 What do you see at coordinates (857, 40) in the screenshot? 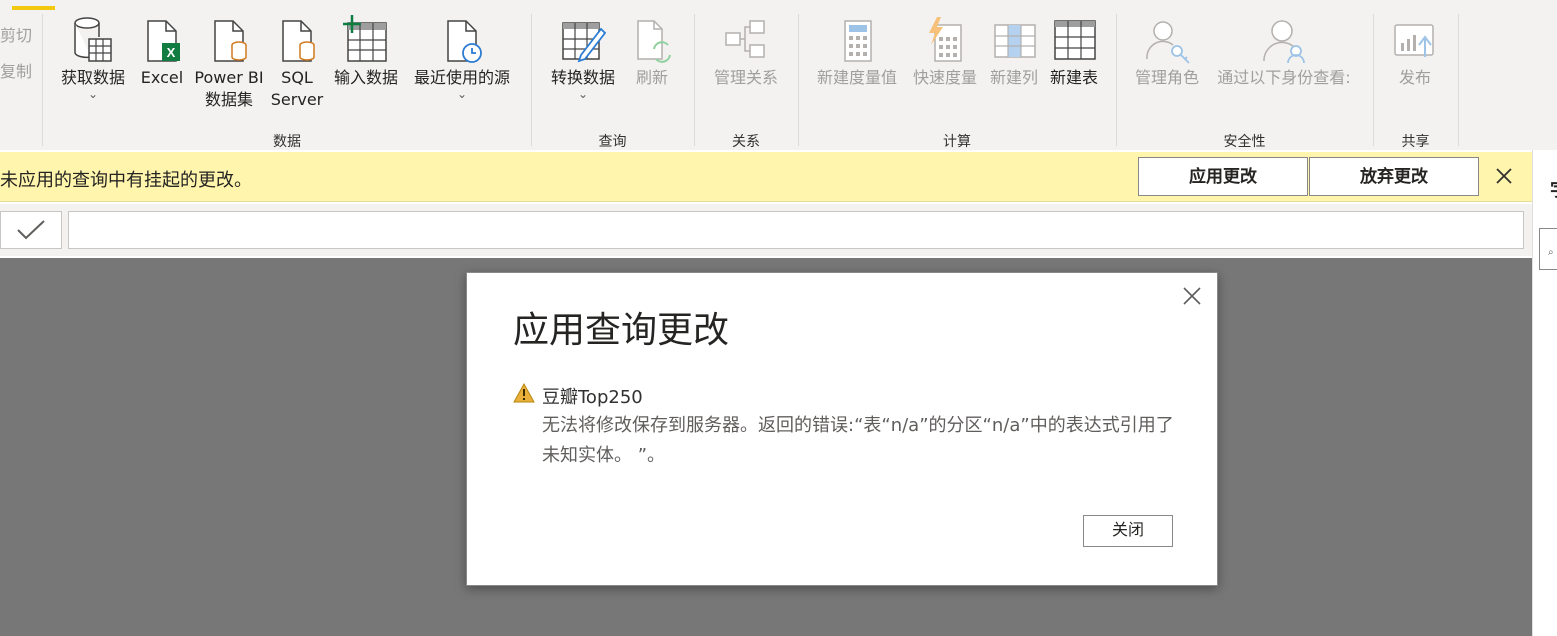
I see `calculator-icon` at bounding box center [857, 40].